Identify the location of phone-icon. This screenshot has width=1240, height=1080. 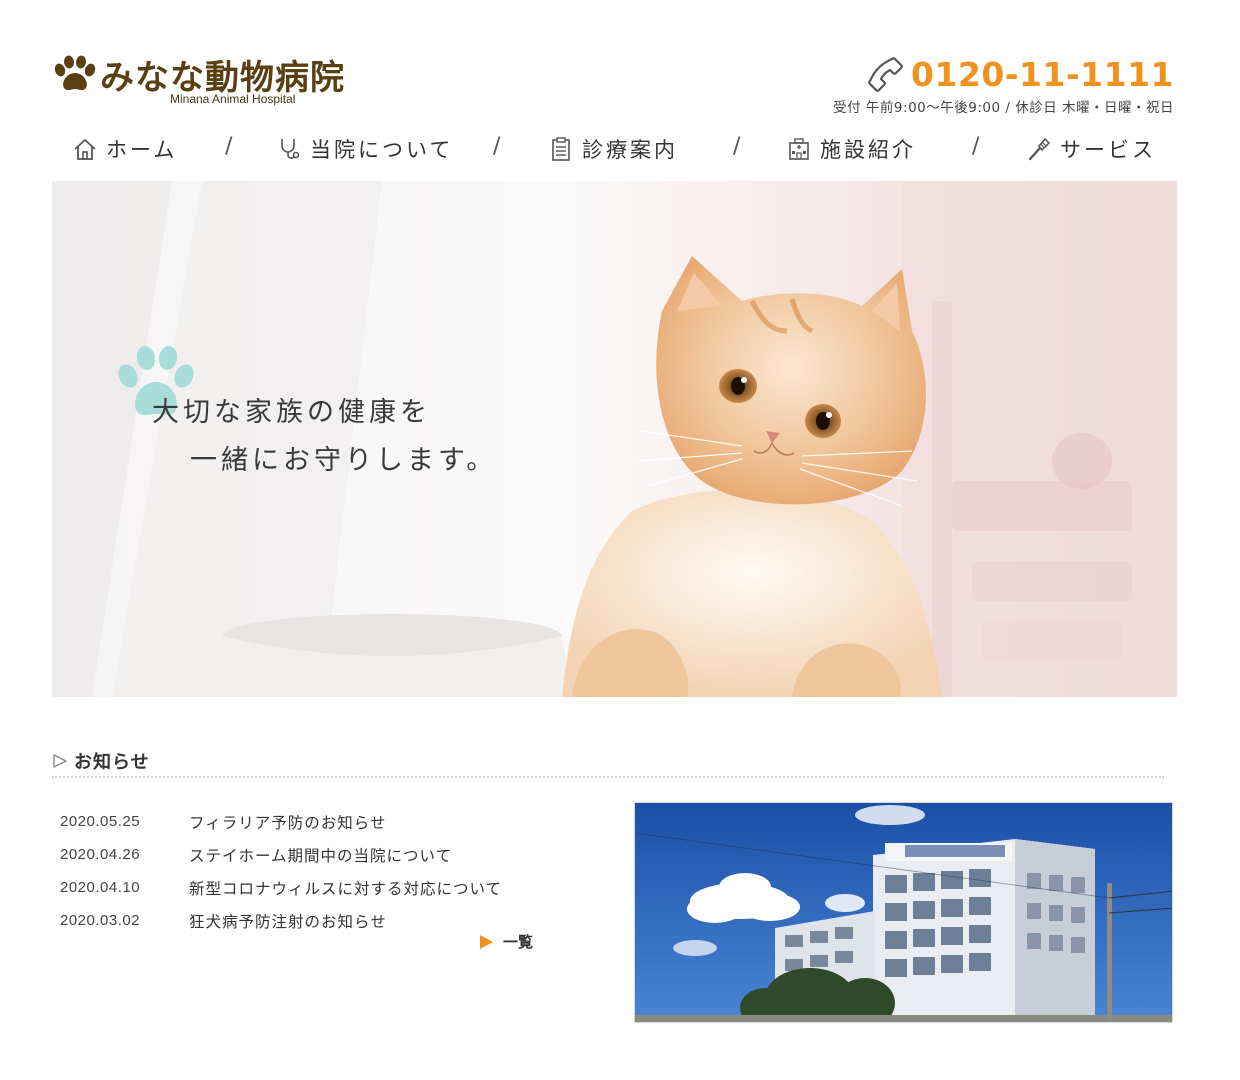
(885, 74).